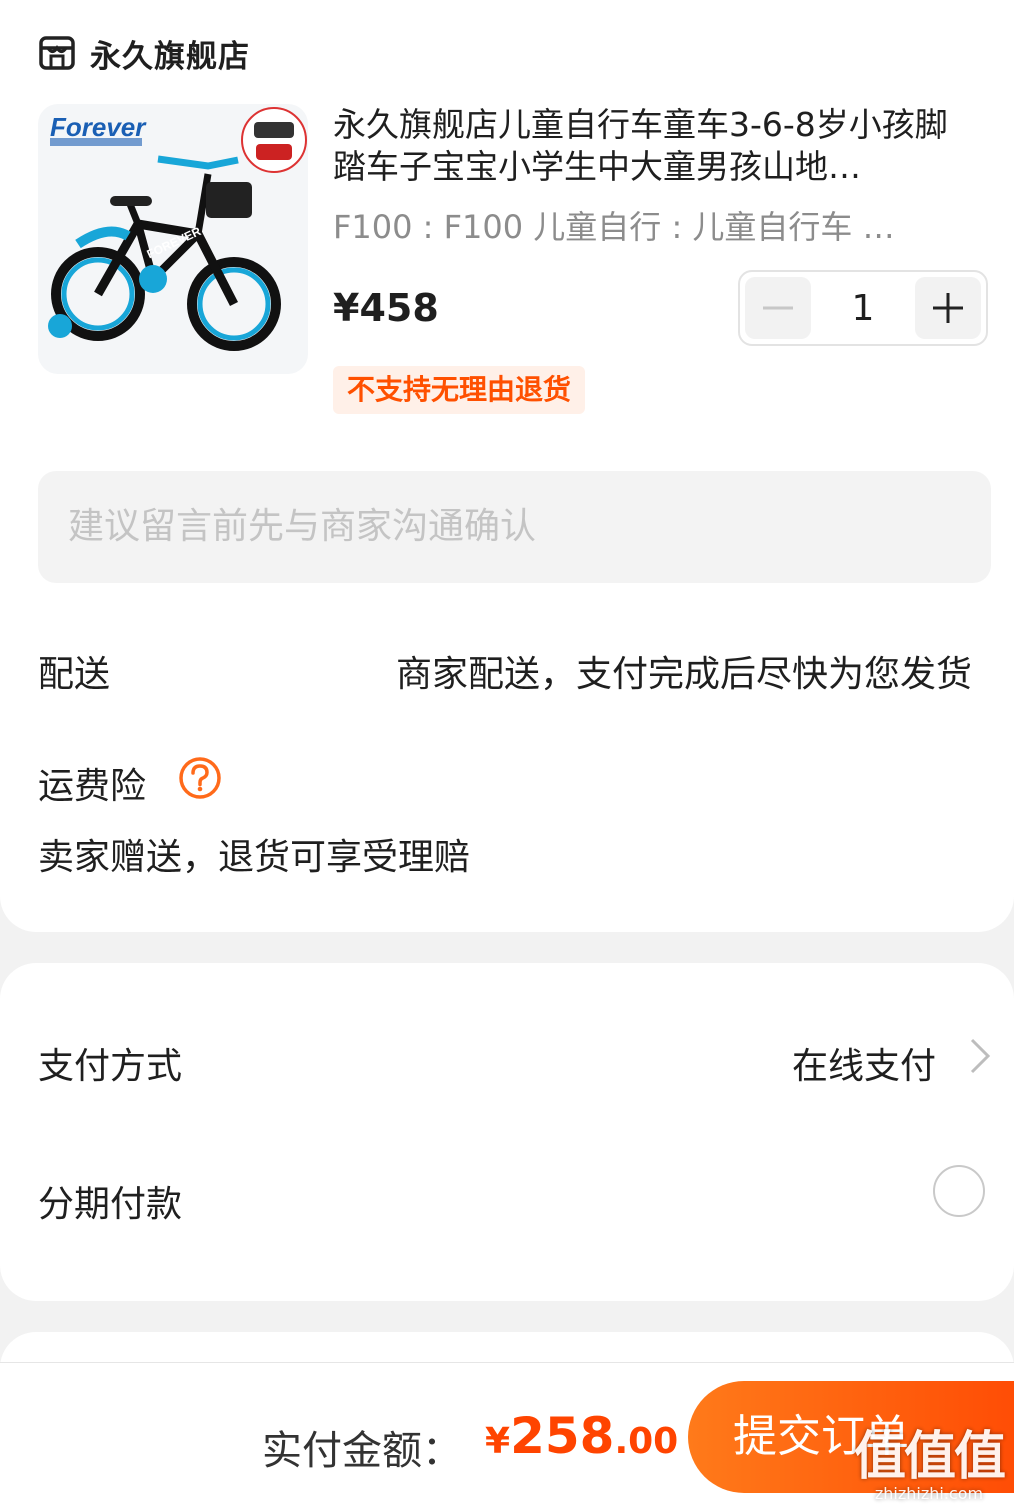 This screenshot has width=1014, height=1509. I want to click on shop-header: 永久旗舰店, so click(144, 53).